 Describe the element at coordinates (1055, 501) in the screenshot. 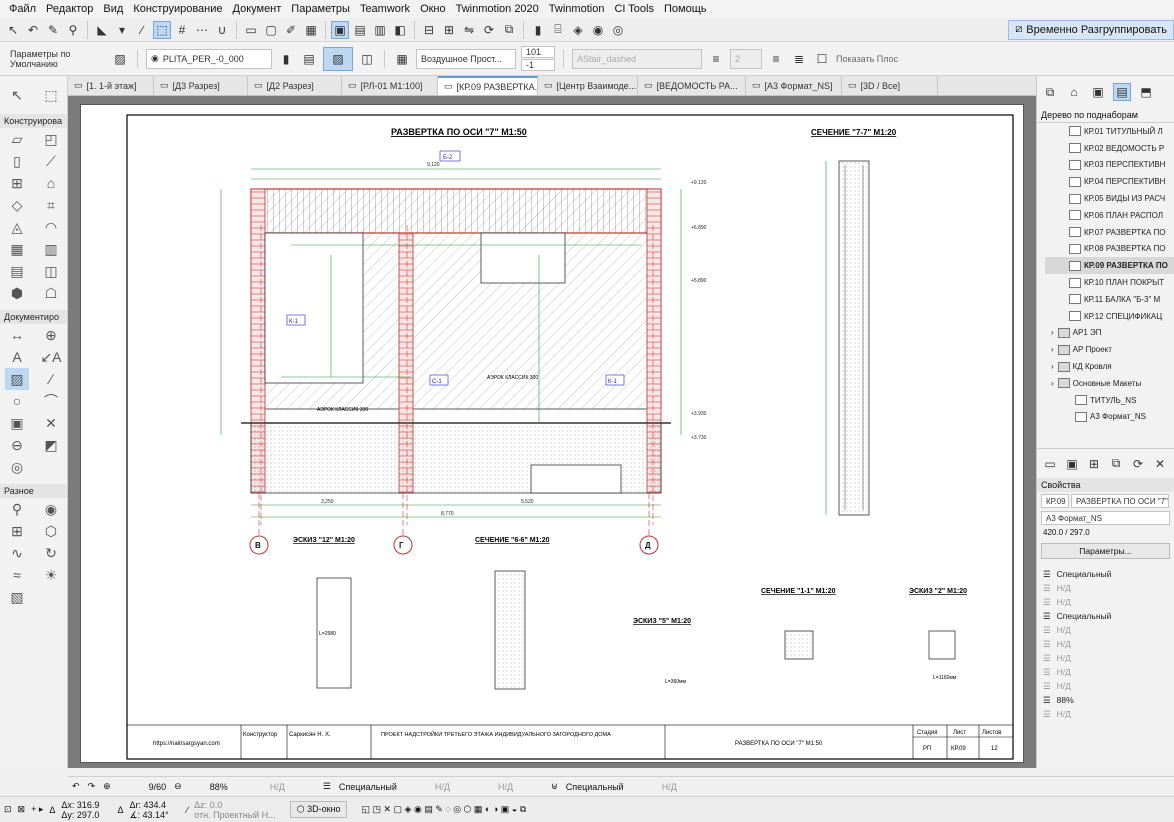

I see `layout-id-field: КР.09` at that location.